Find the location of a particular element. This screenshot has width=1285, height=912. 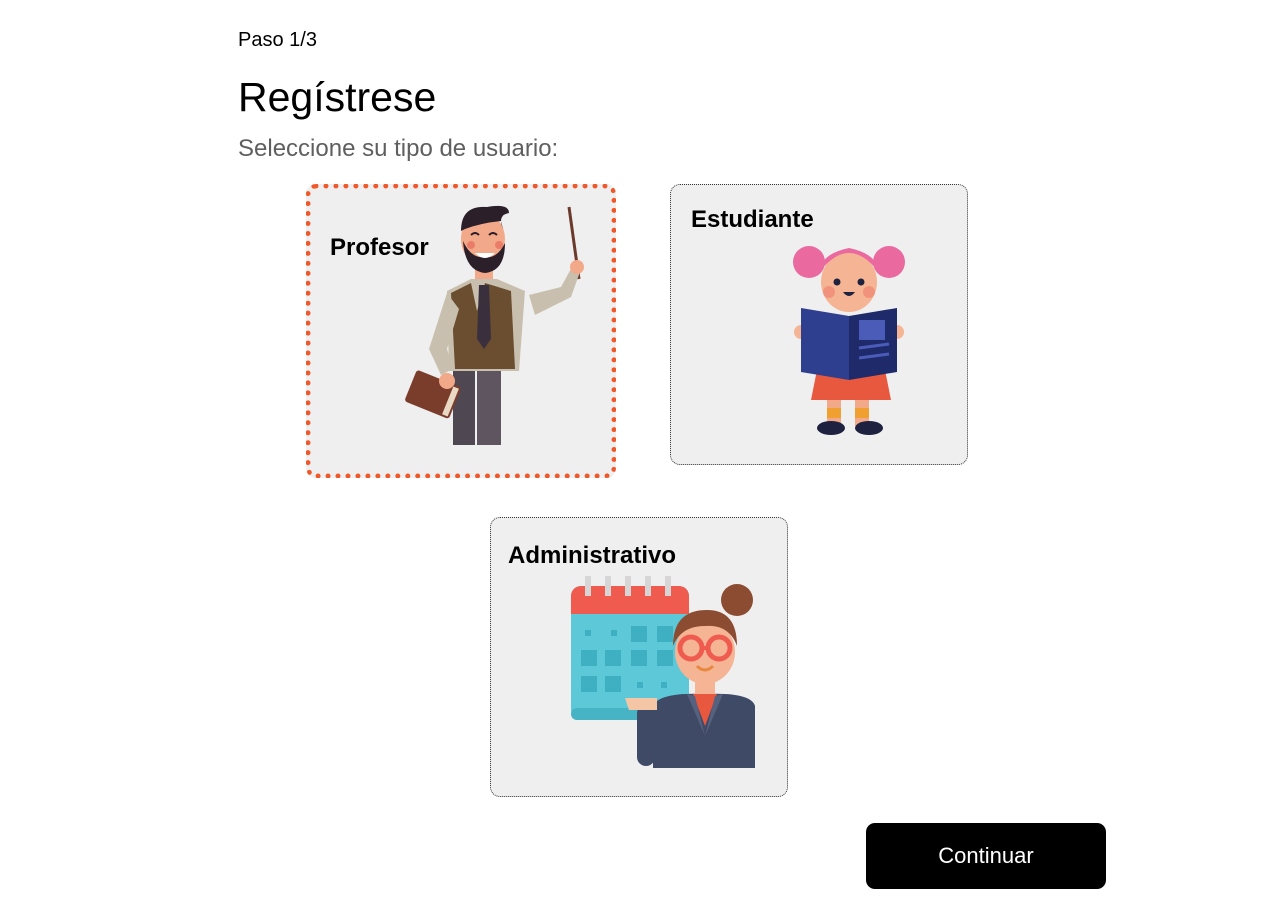

user-type-card-administrativo: Administrativo is located at coordinates (639, 657).